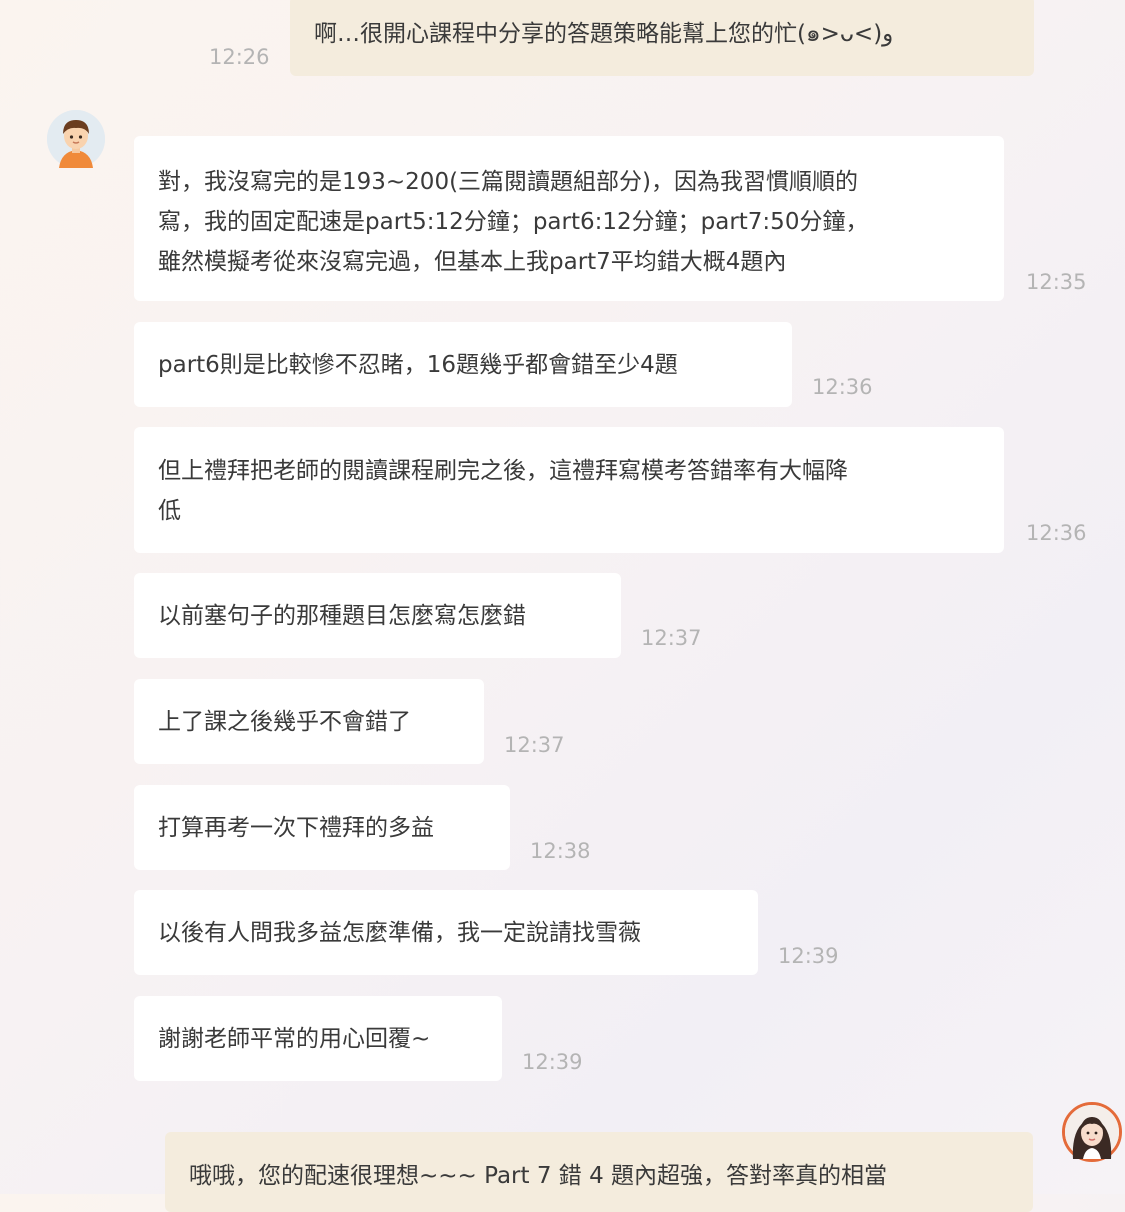 Image resolution: width=1125 pixels, height=1212 pixels. Describe the element at coordinates (446, 932) in the screenshot. I see `message-bubble-incoming: 以後有人問我多益怎麼準備，我一定說請找雪薇` at that location.